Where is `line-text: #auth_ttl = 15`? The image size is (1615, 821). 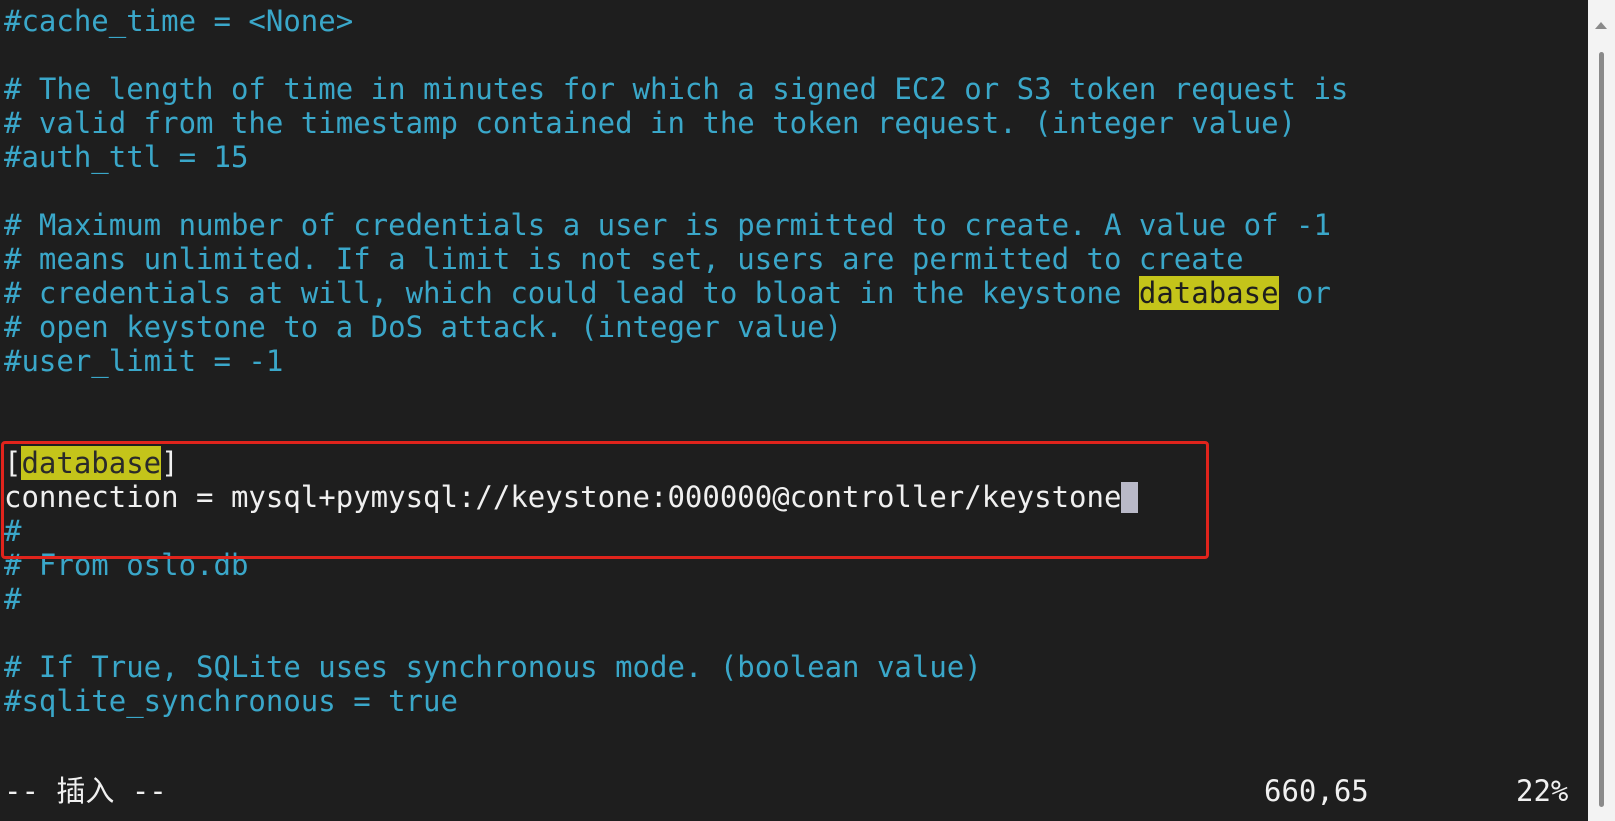
line-text: #auth_ttl = 15 is located at coordinates (126, 157).